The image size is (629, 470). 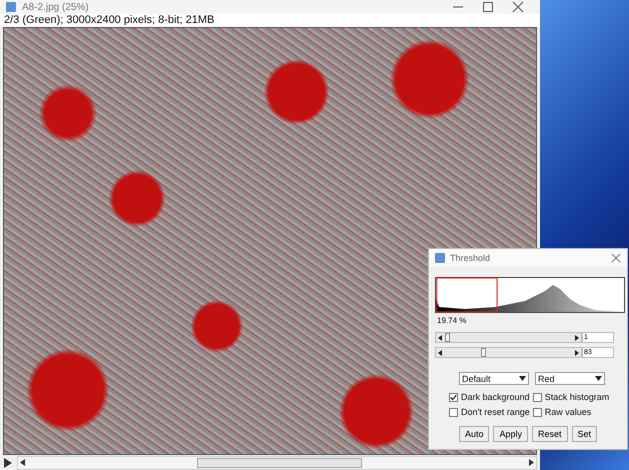 What do you see at coordinates (8, 462) in the screenshot?
I see `play-icon` at bounding box center [8, 462].